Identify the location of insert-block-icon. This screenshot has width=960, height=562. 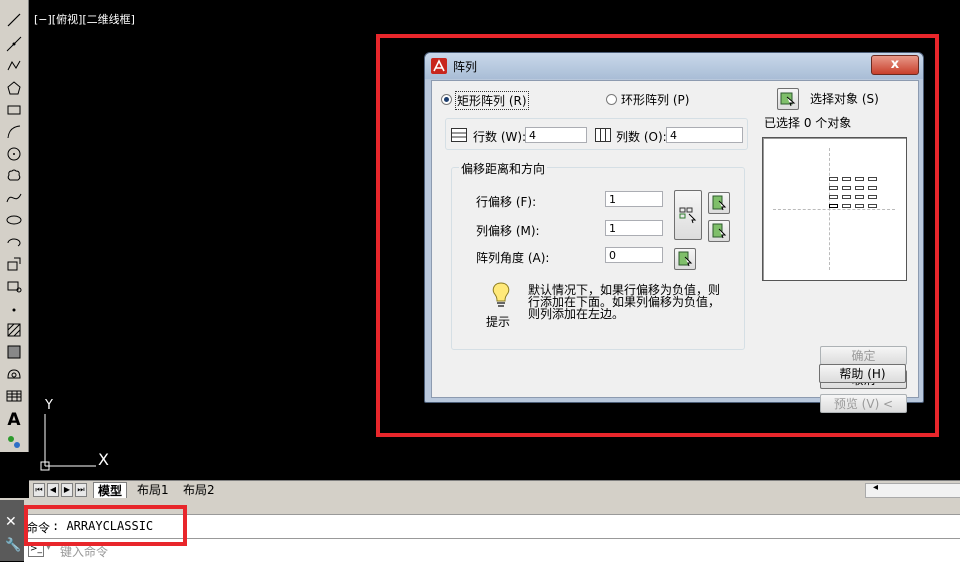
(14, 264).